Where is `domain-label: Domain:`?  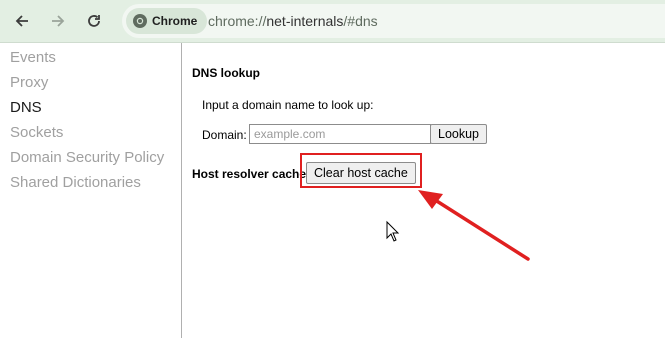 domain-label: Domain: is located at coordinates (224, 135).